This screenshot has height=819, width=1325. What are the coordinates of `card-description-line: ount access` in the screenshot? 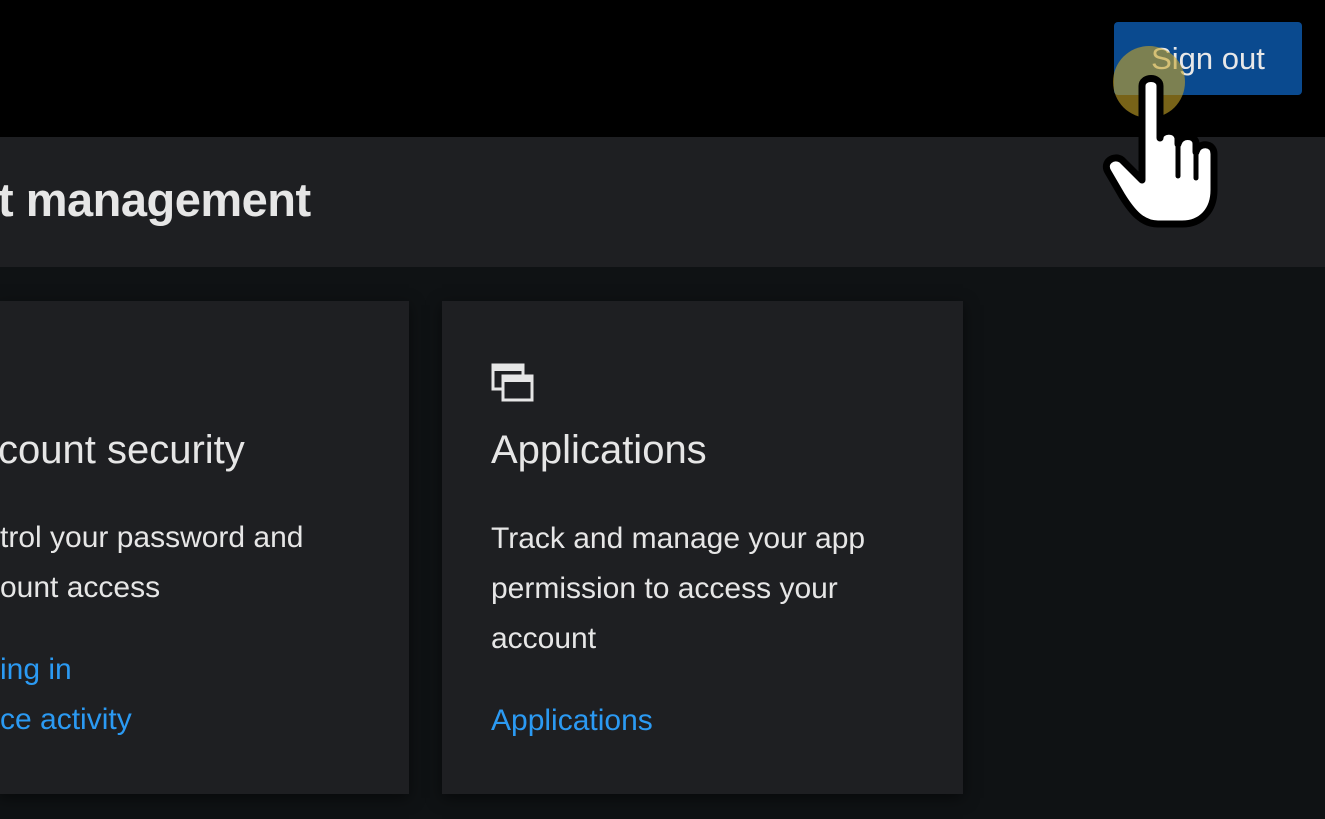 It's located at (80, 587).